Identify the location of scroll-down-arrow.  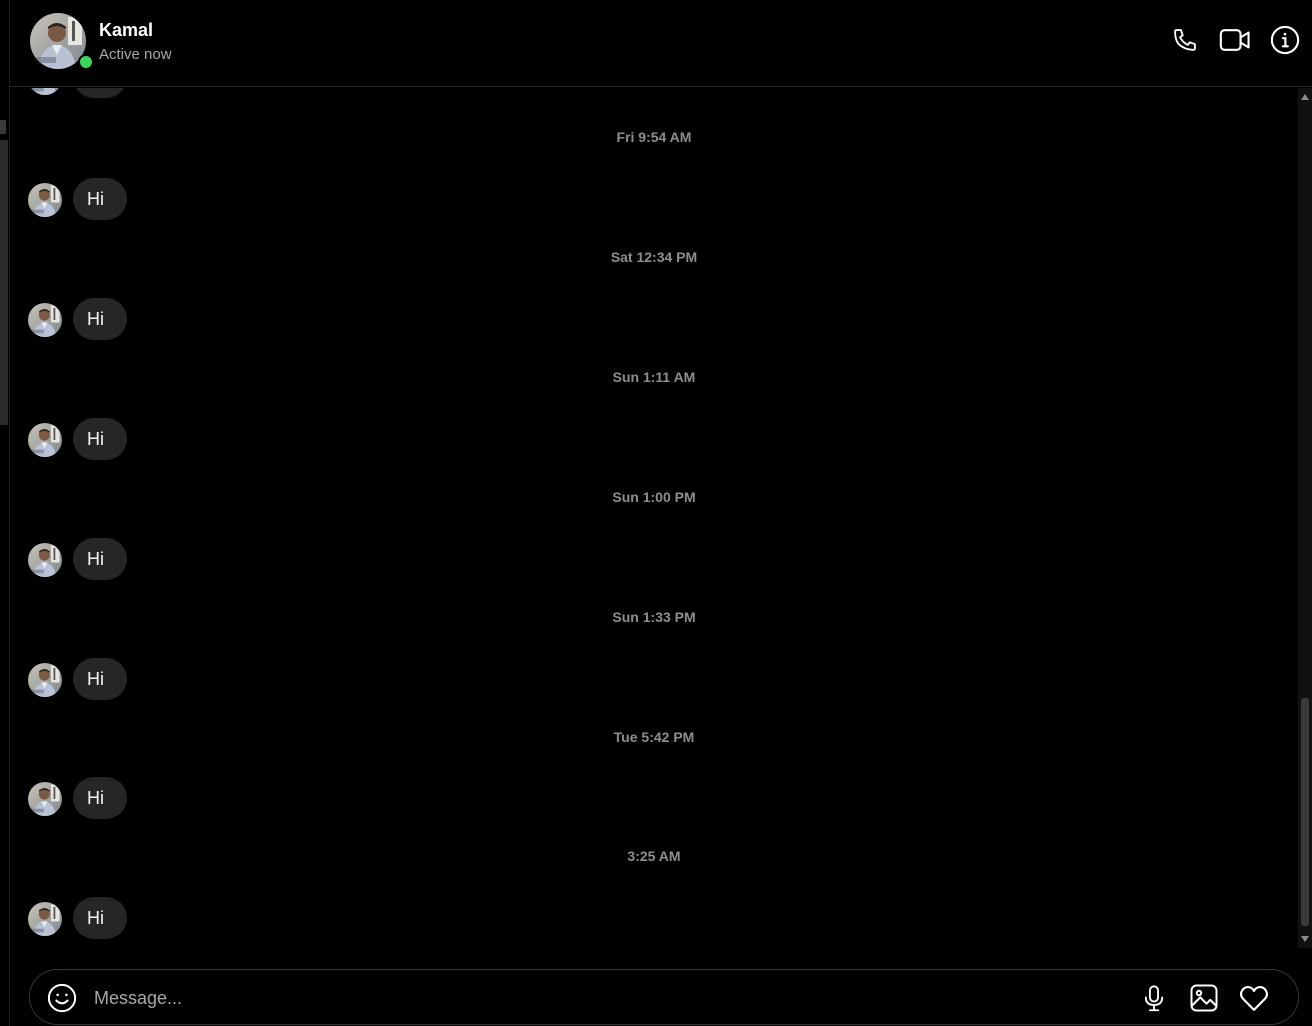
(1305, 939).